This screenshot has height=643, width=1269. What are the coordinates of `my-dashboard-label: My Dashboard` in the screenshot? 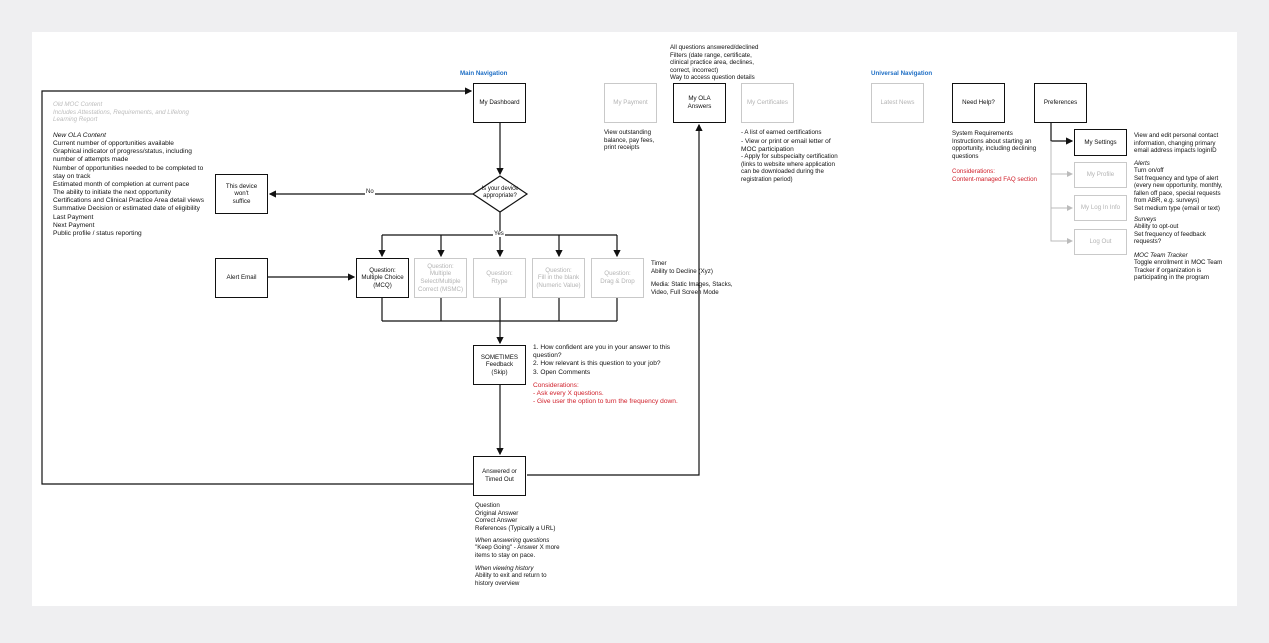 It's located at (499, 103).